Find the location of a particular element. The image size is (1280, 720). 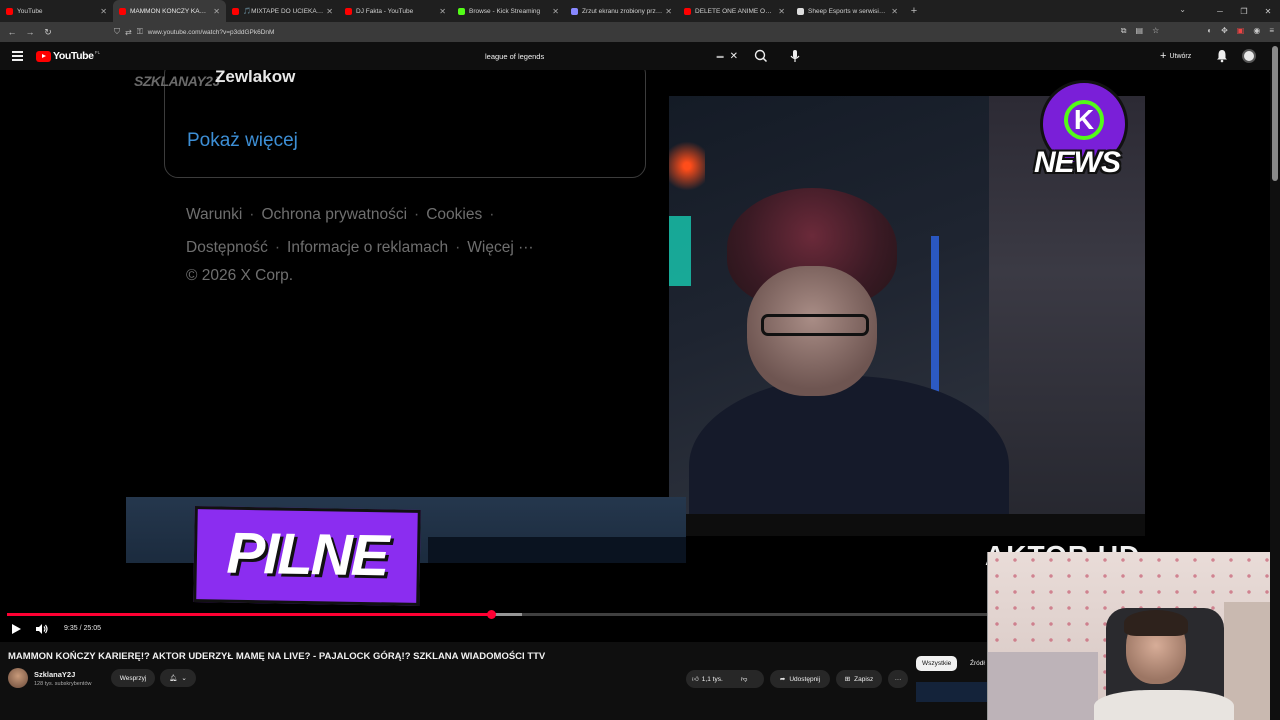

window-controls: ─ ❐ ✕ is located at coordinates (1244, 11).